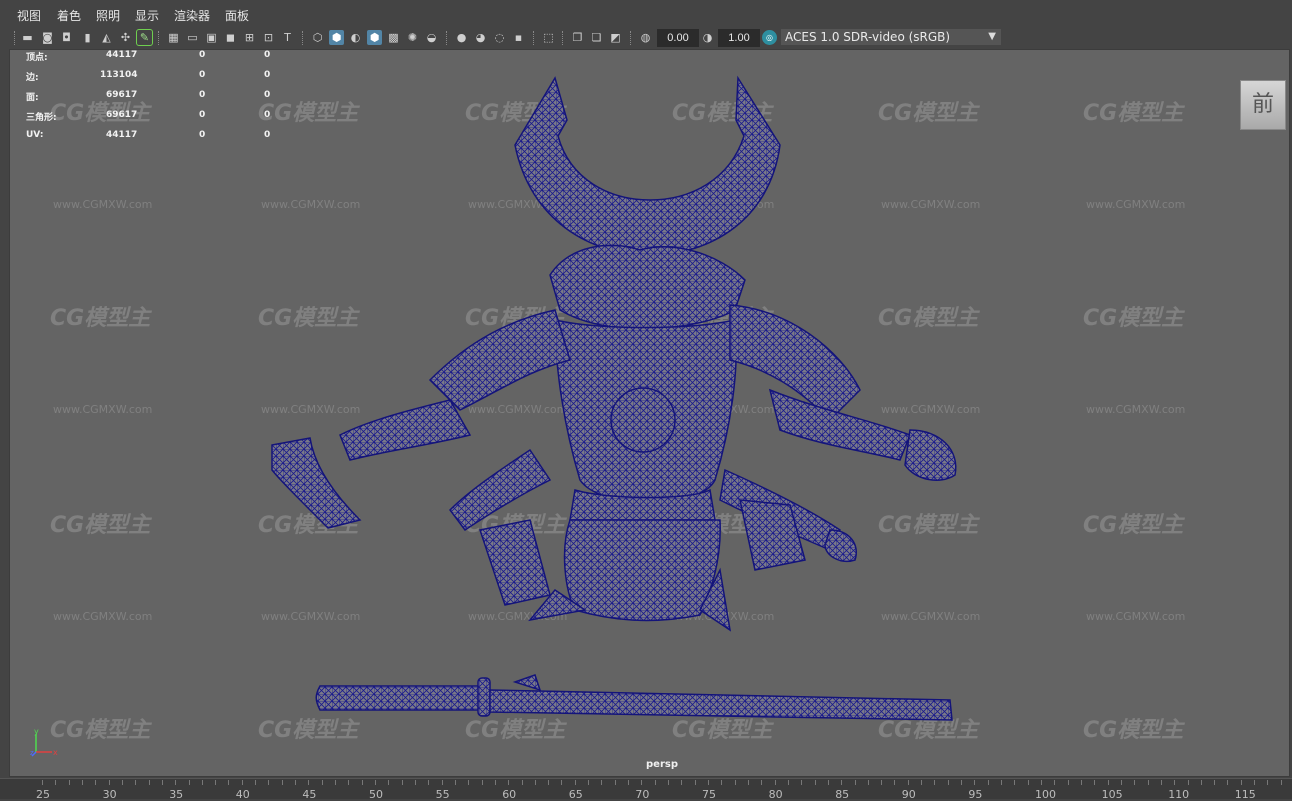 The width and height of the screenshot is (1292, 801). I want to click on gate-mask-icon: ◼, so click(230, 37).